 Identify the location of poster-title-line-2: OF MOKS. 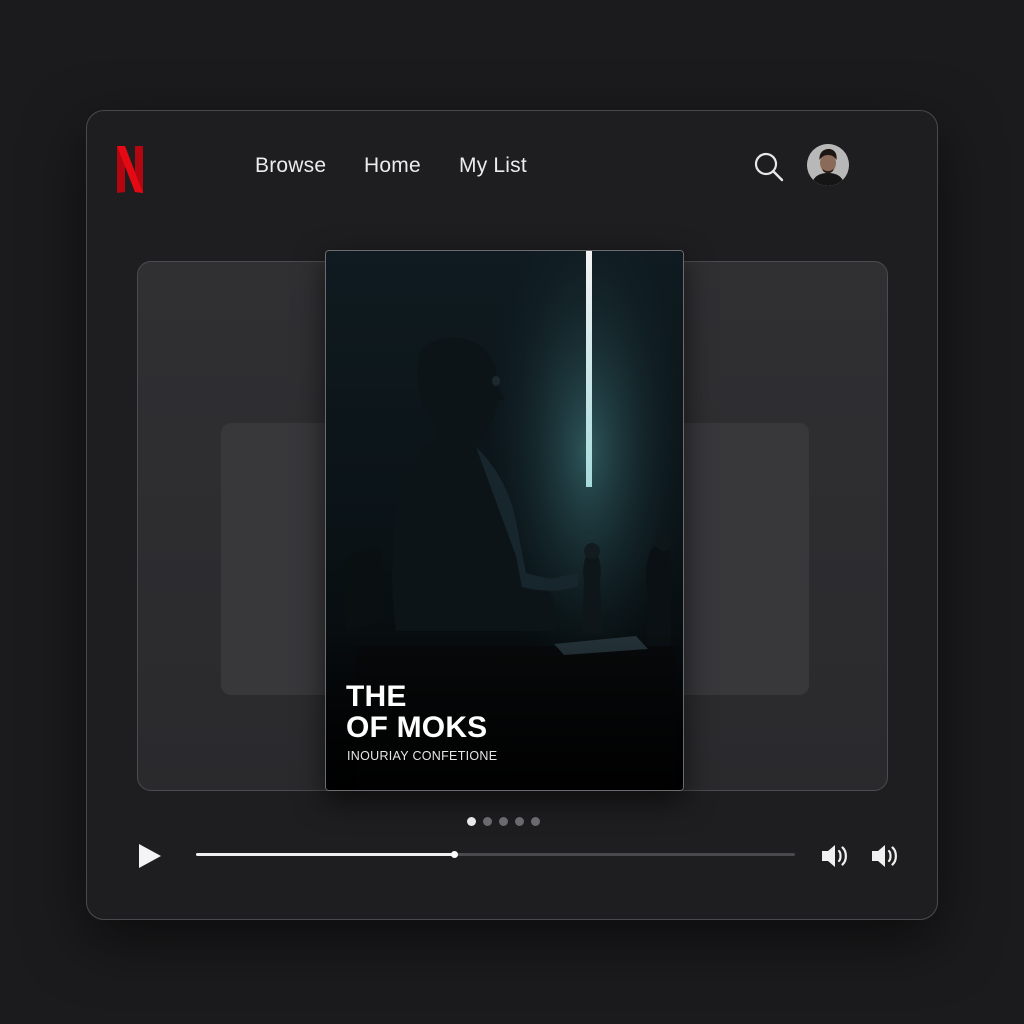
(417, 727).